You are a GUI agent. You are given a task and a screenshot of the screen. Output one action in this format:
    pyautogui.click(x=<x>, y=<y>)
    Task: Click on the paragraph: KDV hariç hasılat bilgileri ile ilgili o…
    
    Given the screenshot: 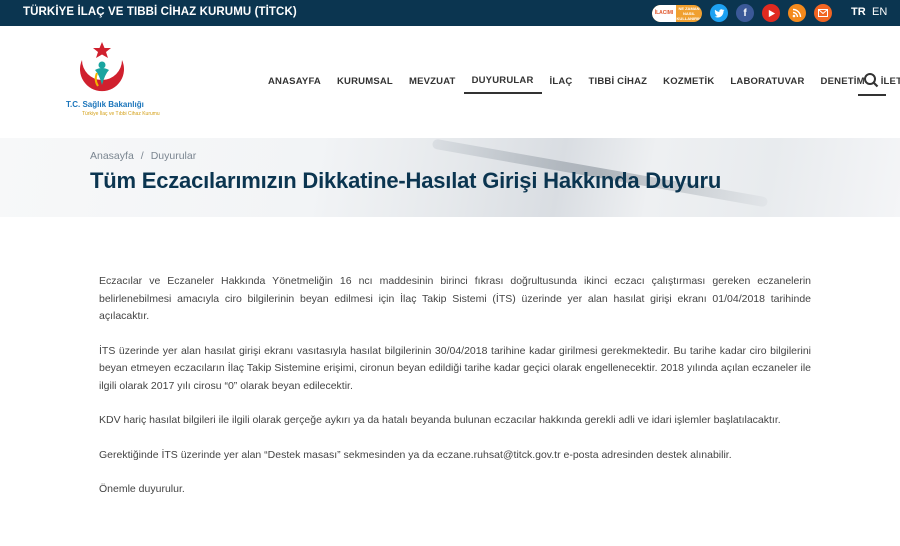 What is the action you would take?
    pyautogui.click(x=440, y=420)
    